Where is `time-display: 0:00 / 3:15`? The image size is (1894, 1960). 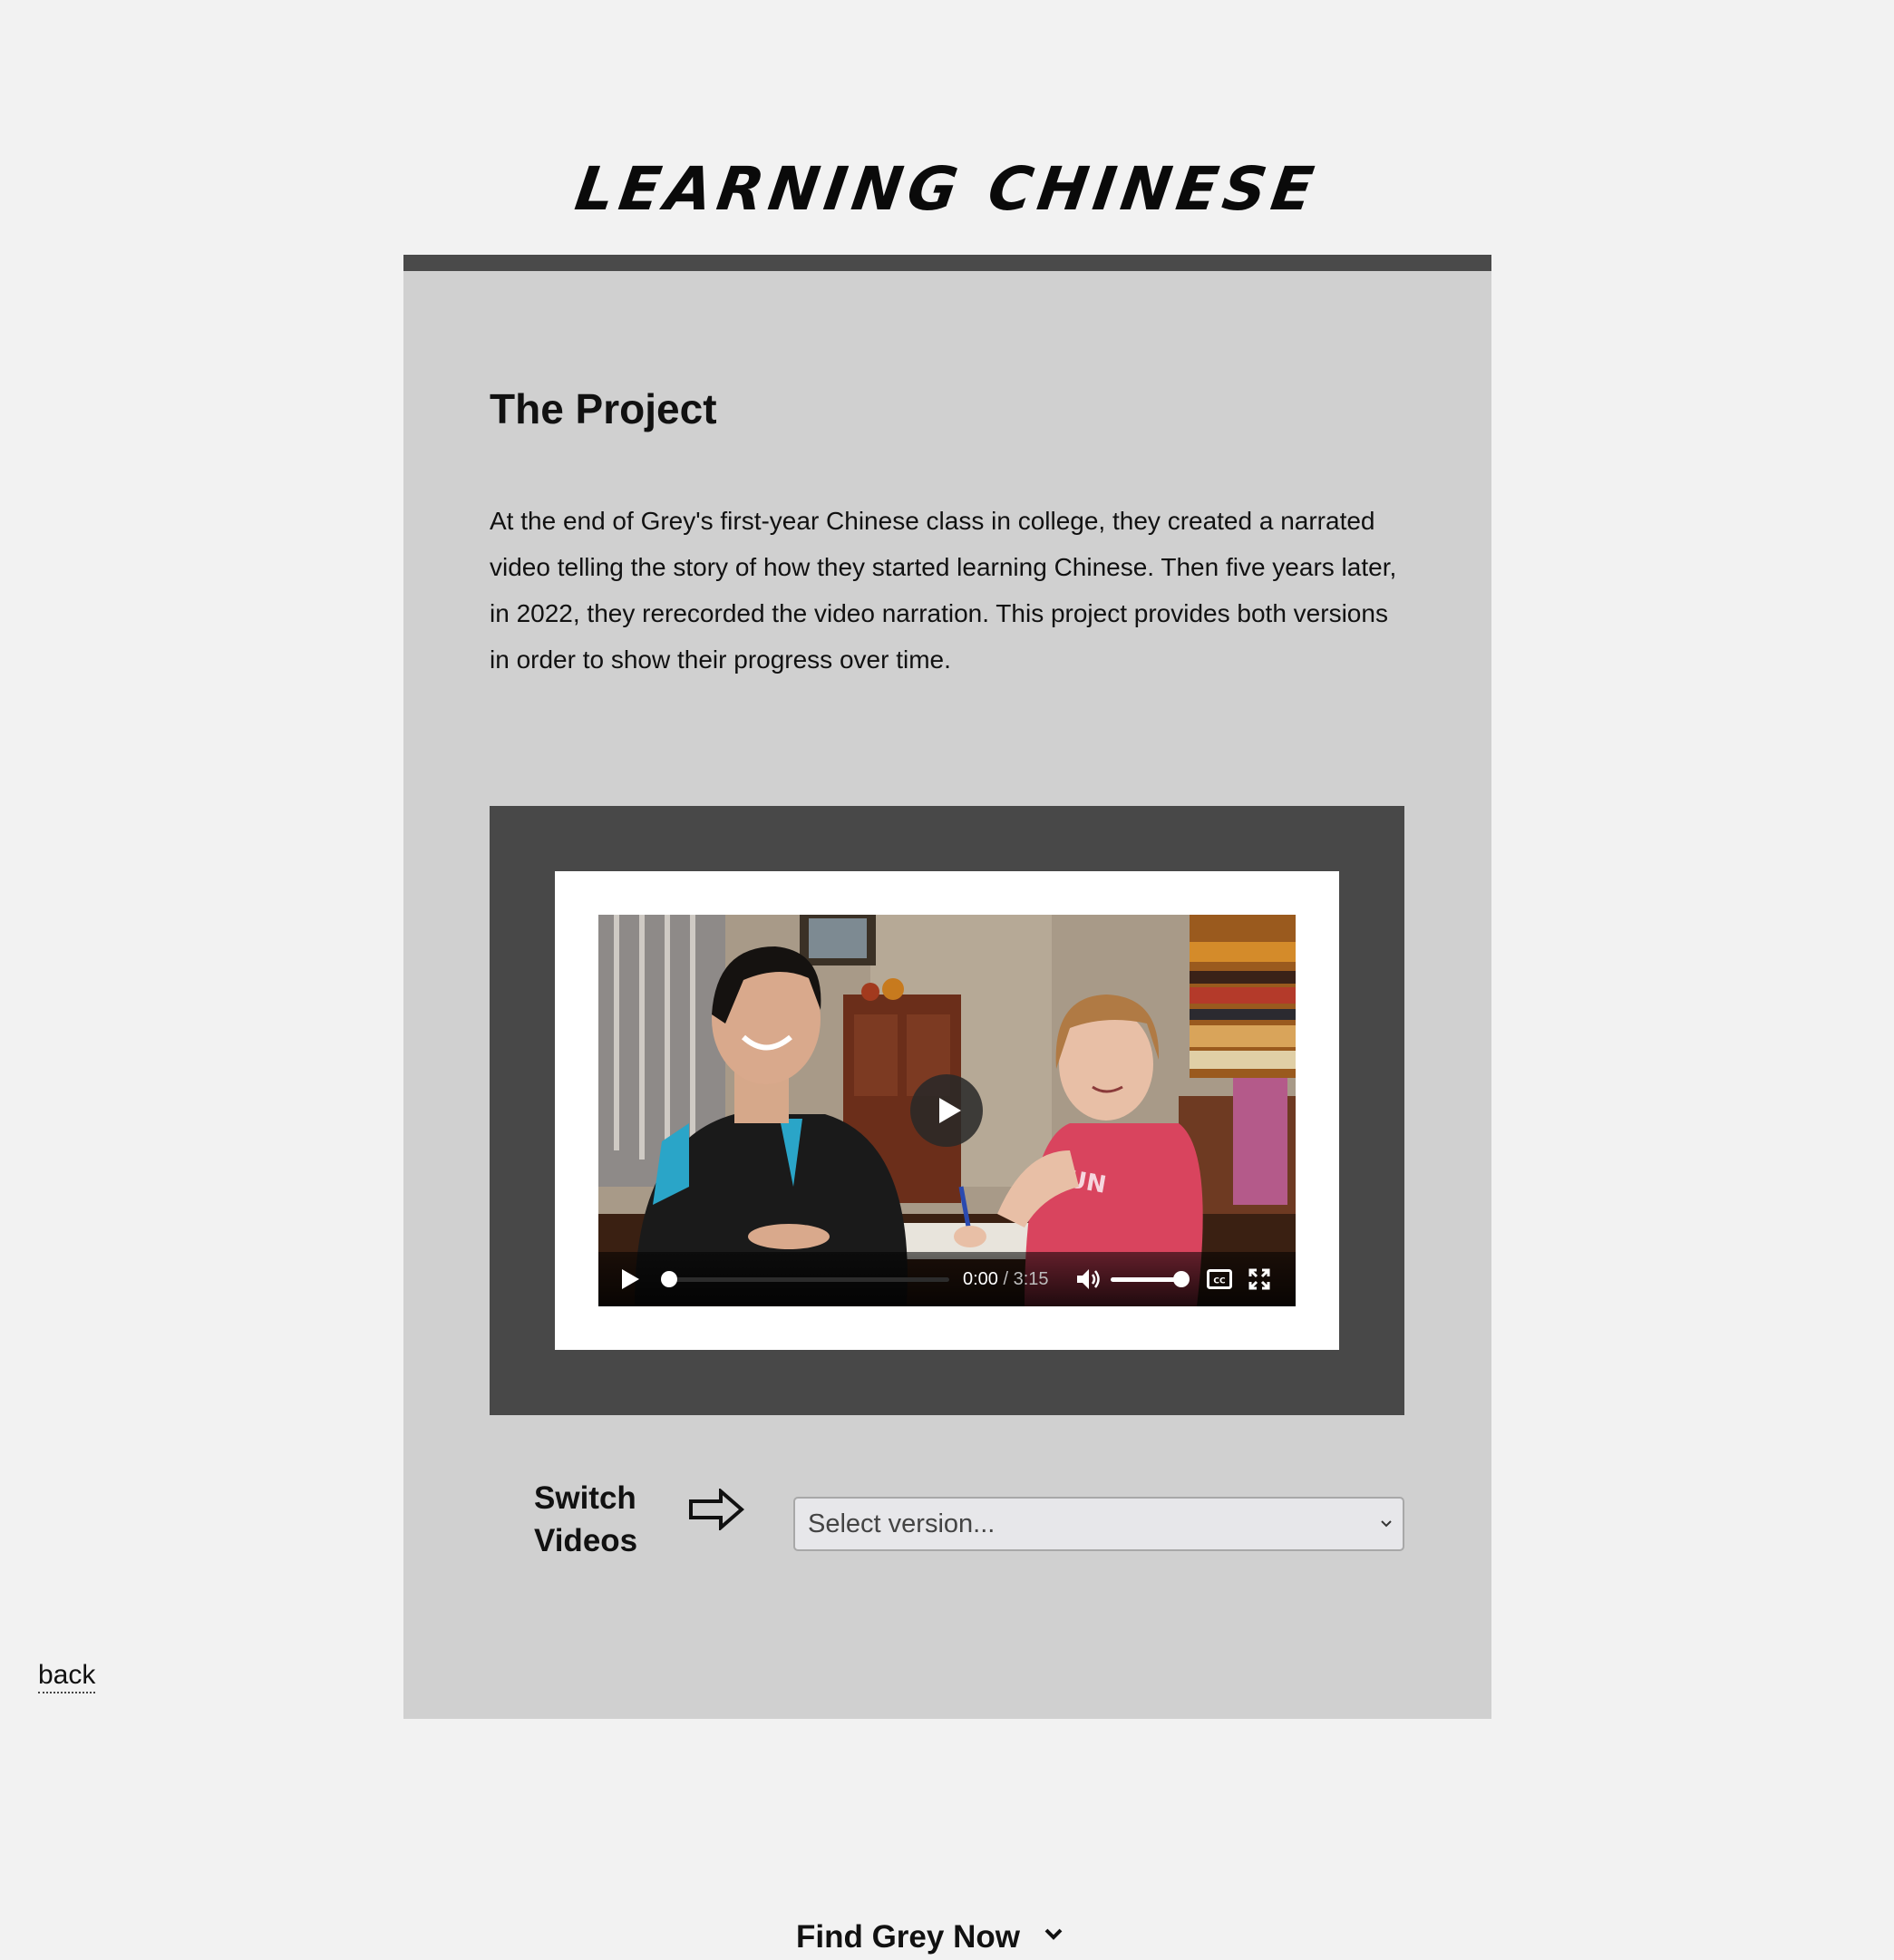 time-display: 0:00 / 3:15 is located at coordinates (1006, 1279).